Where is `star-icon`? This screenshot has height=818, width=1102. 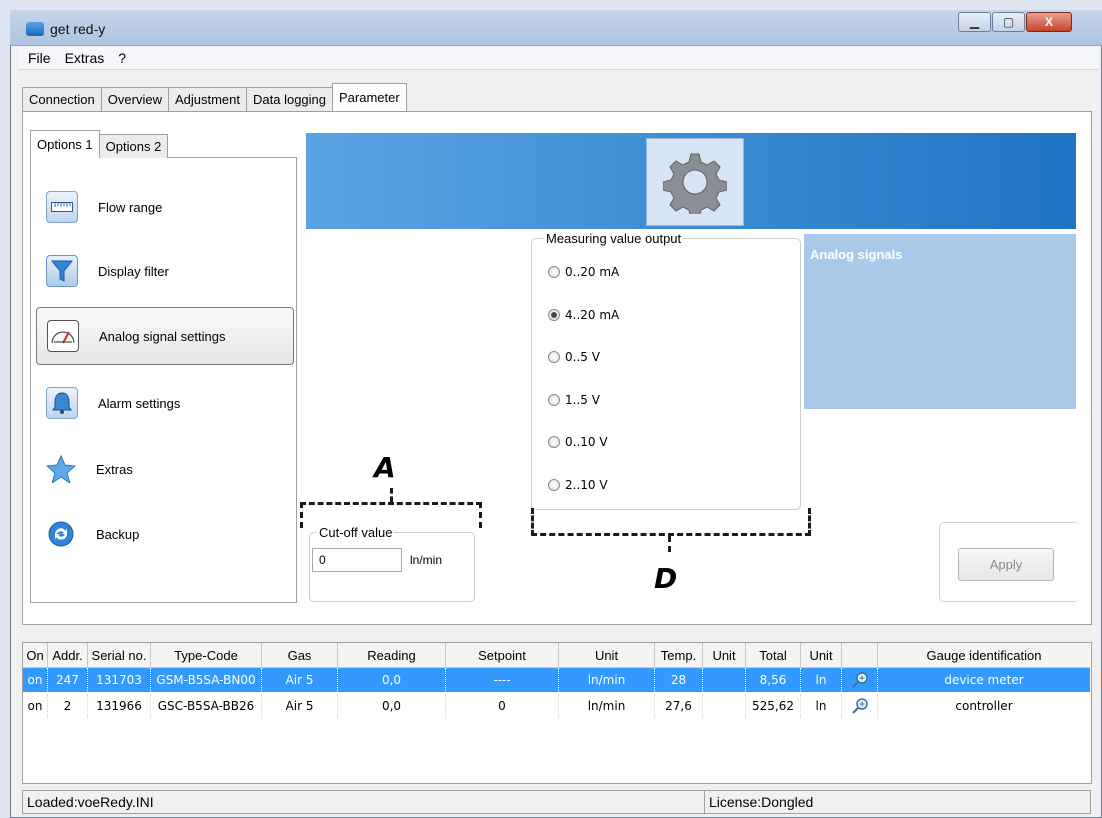 star-icon is located at coordinates (61, 469).